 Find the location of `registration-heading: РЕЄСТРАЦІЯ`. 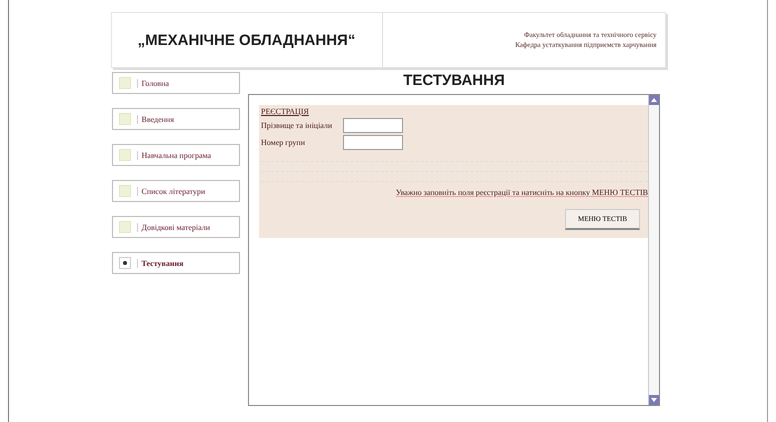

registration-heading: РЕЄСТРАЦІЯ is located at coordinates (285, 111).